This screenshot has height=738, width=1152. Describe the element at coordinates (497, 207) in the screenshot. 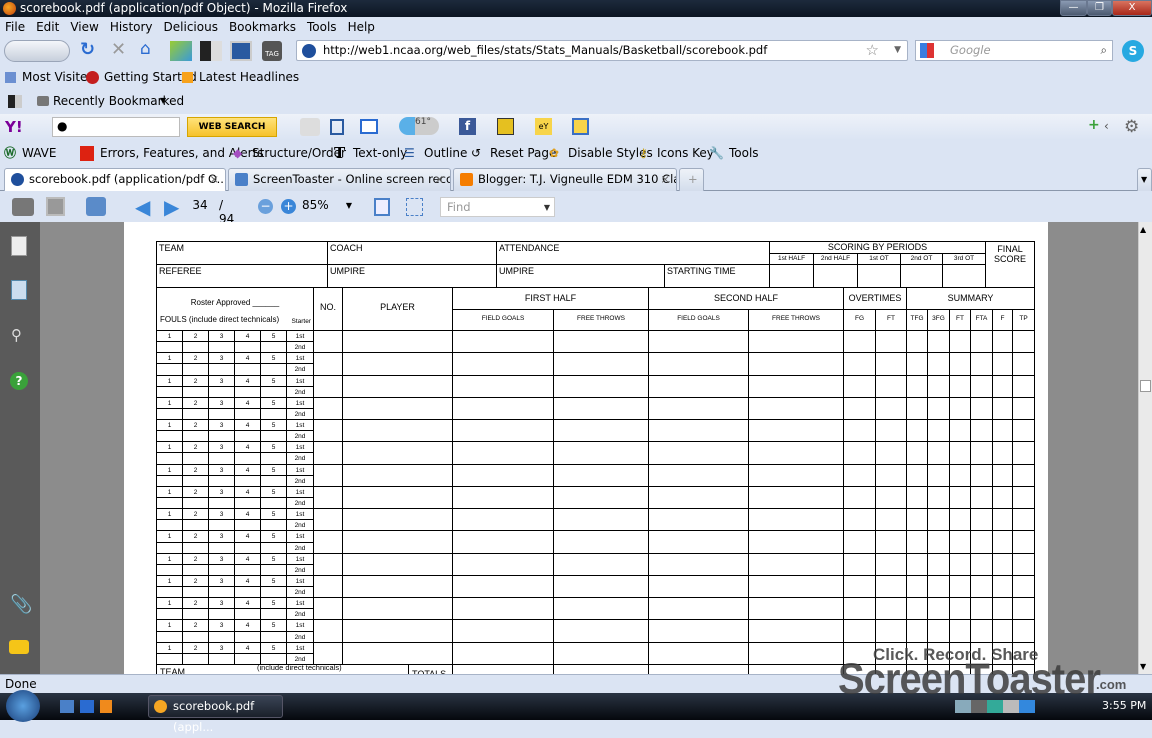

I see `find-input: Find ▼` at that location.